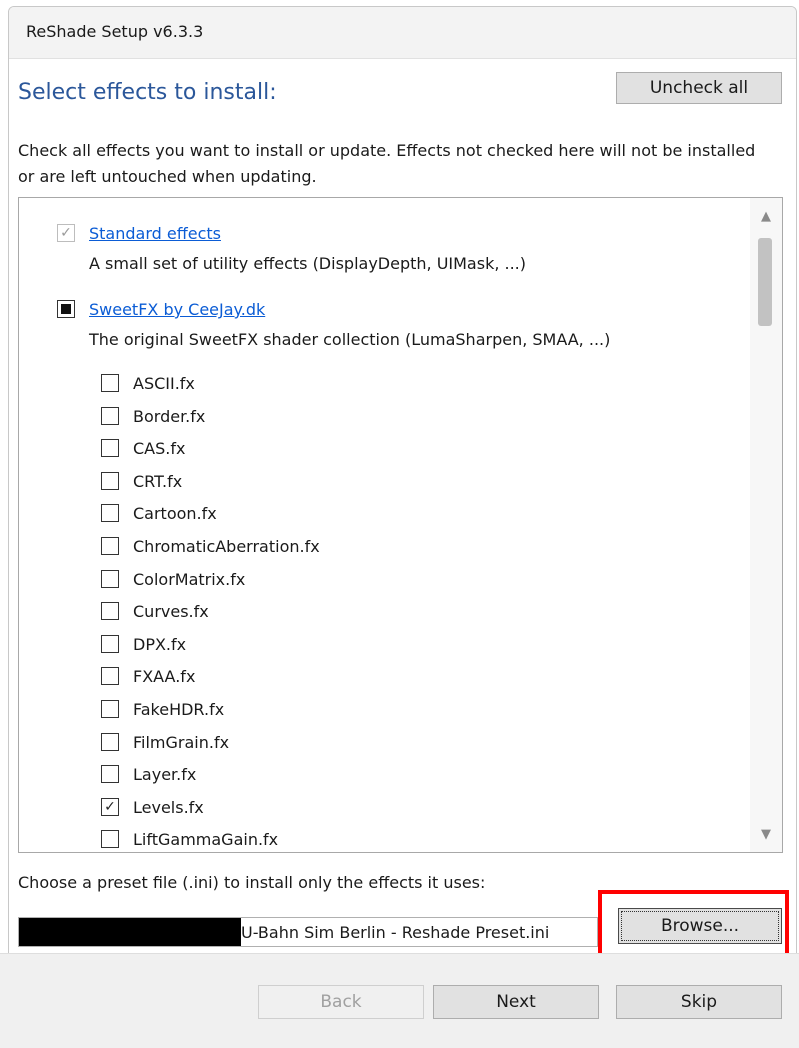 This screenshot has width=799, height=1048. I want to click on preset-path-field: U-Bahn Sim Berlin - Reshade Preset.ini, so click(308, 932).